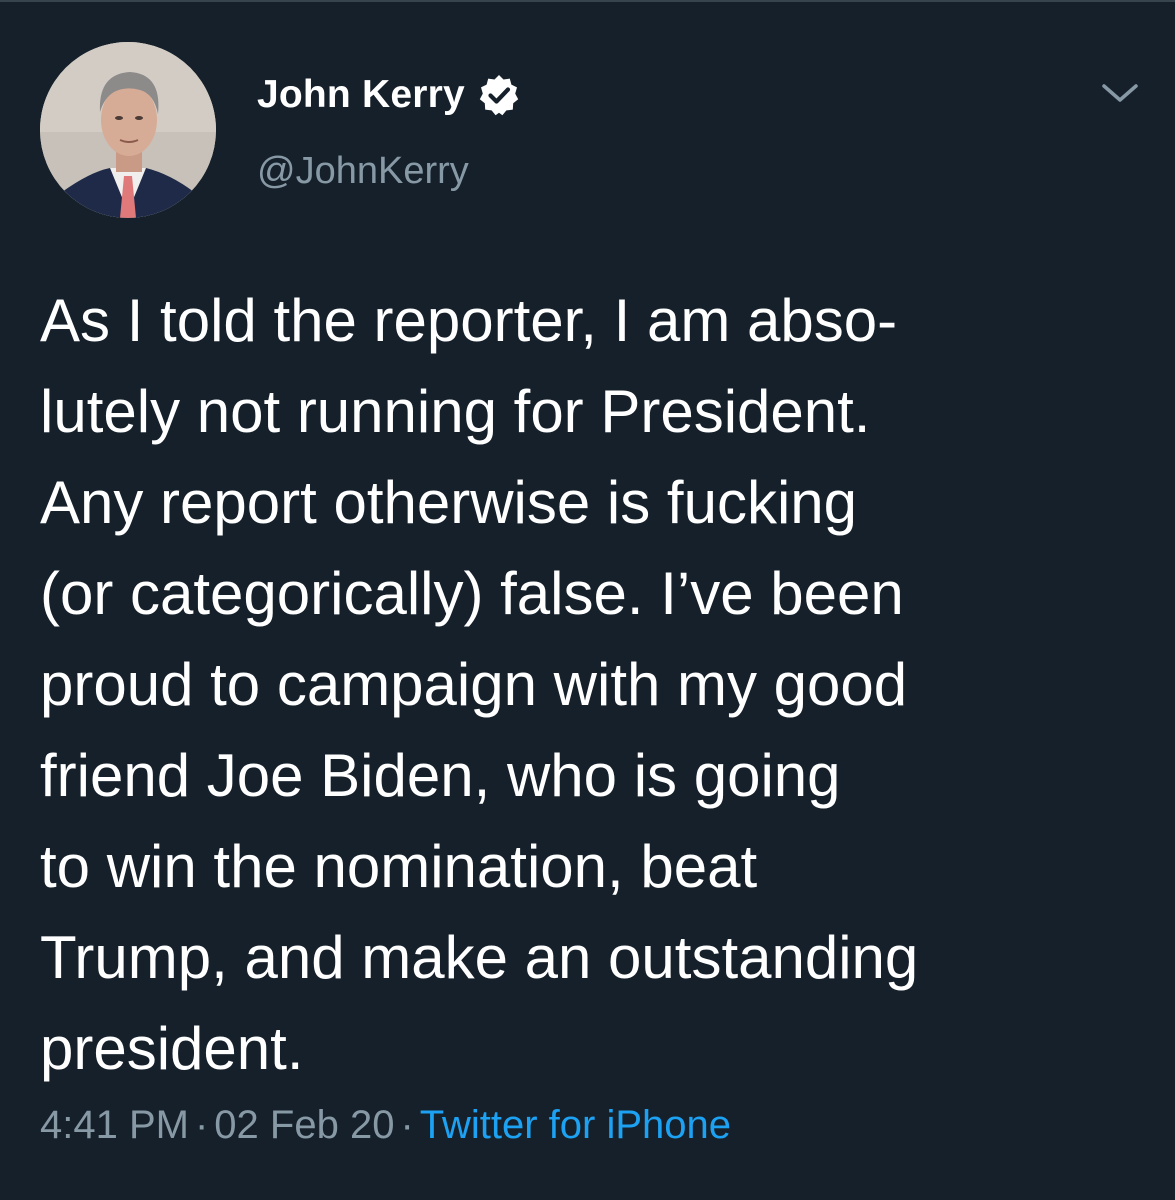  Describe the element at coordinates (449, 502) in the screenshot. I see `tweet-text-line: Any report otherwise is fucking` at that location.